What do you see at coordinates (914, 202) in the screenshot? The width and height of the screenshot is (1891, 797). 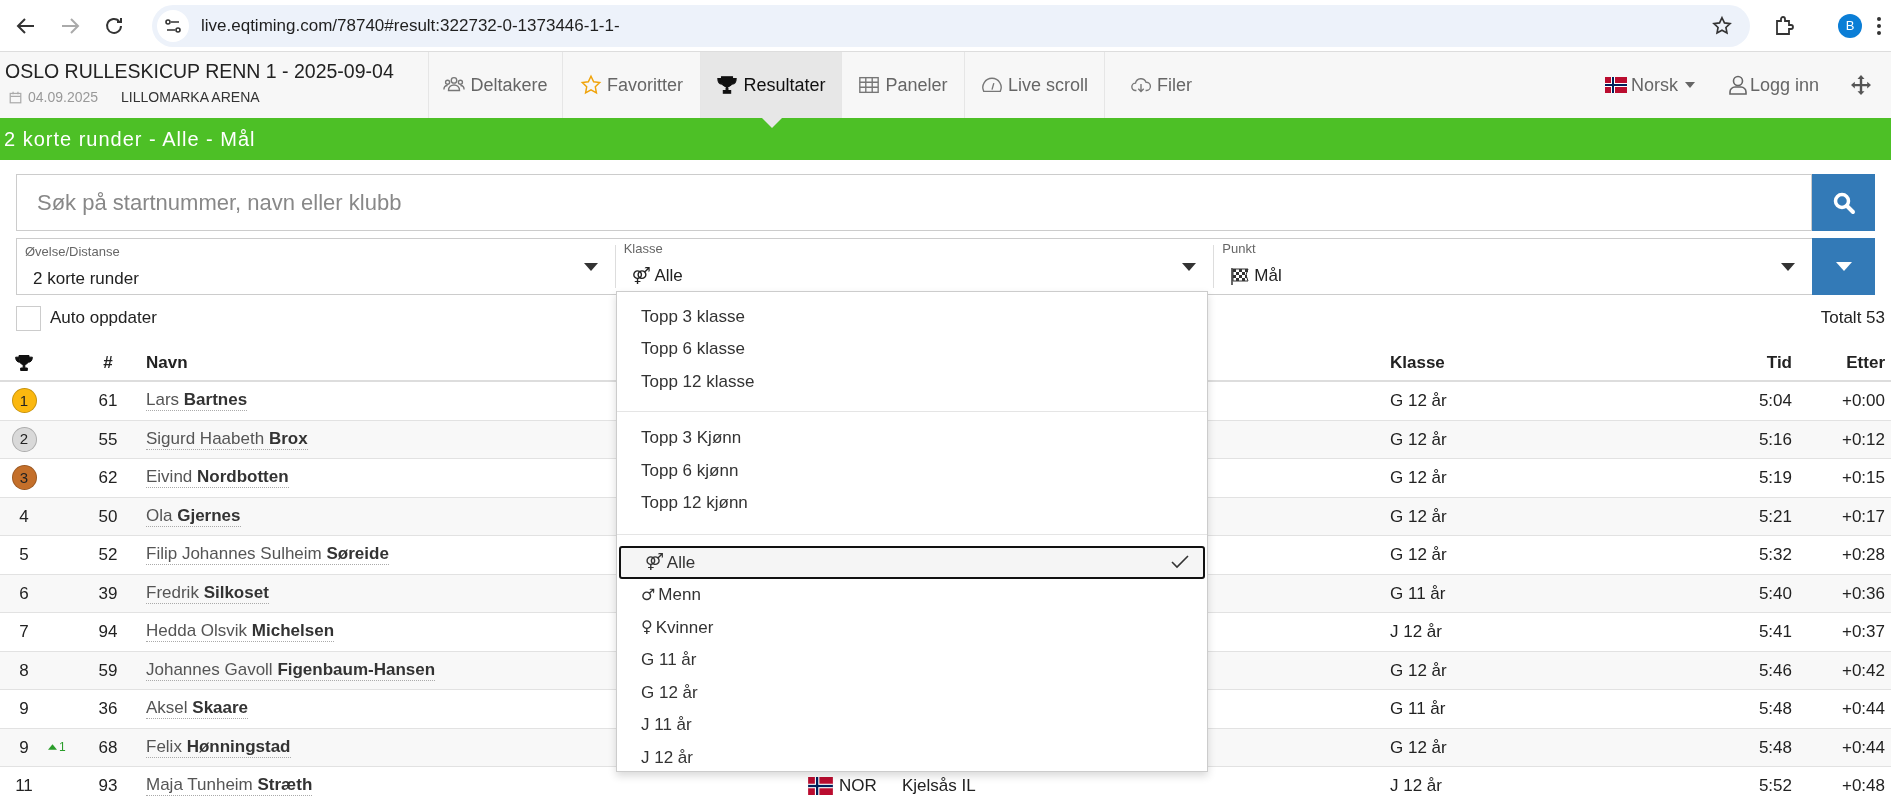 I see `search-field: Søk på startnummer, navn eller klubb` at bounding box center [914, 202].